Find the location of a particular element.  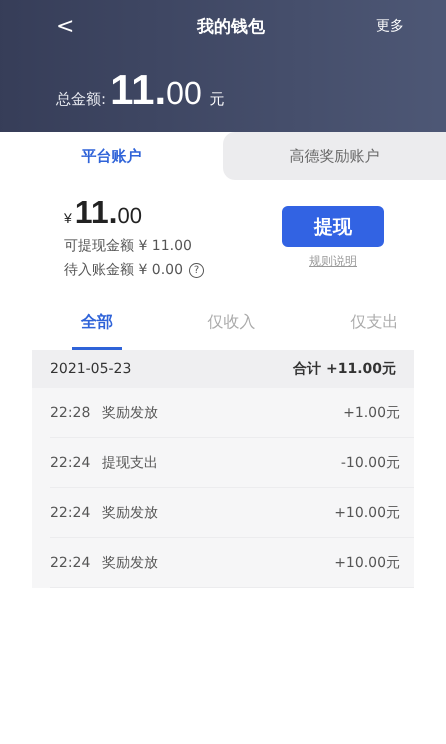

withdraw-button: 提现 is located at coordinates (333, 226).